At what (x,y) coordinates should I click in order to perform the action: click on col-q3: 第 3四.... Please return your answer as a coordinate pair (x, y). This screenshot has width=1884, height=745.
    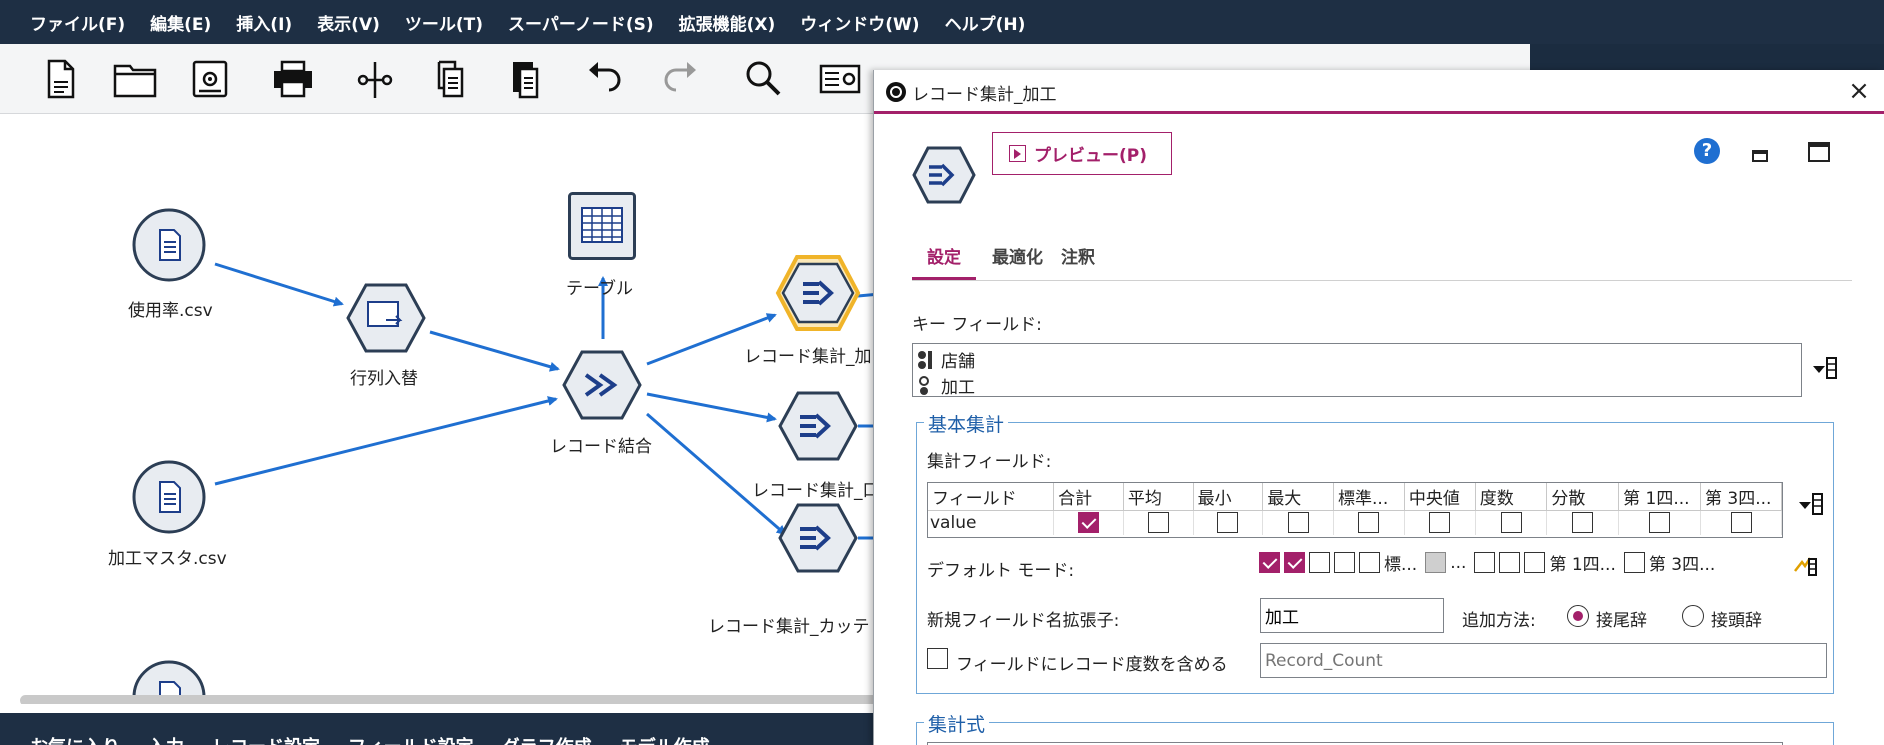
    Looking at the image, I should click on (1741, 497).